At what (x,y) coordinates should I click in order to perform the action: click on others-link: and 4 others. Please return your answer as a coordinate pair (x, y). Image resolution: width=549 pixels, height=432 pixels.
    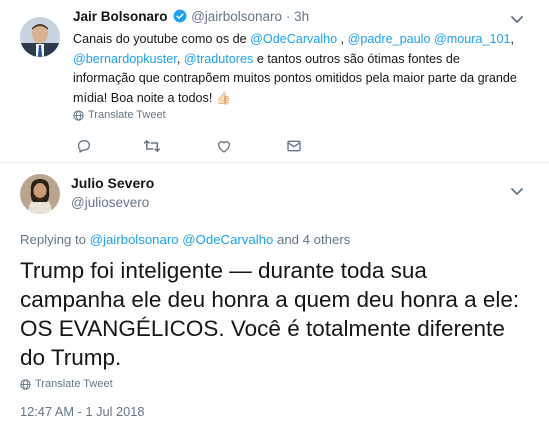
    Looking at the image, I should click on (313, 239).